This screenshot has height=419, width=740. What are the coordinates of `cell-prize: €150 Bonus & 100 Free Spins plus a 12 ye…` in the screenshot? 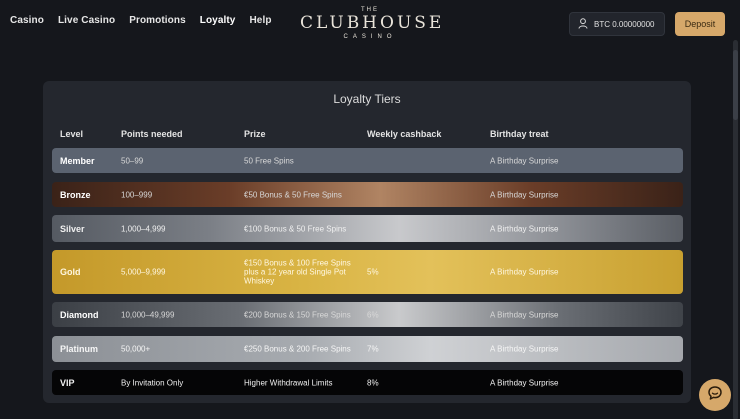 It's located at (297, 272).